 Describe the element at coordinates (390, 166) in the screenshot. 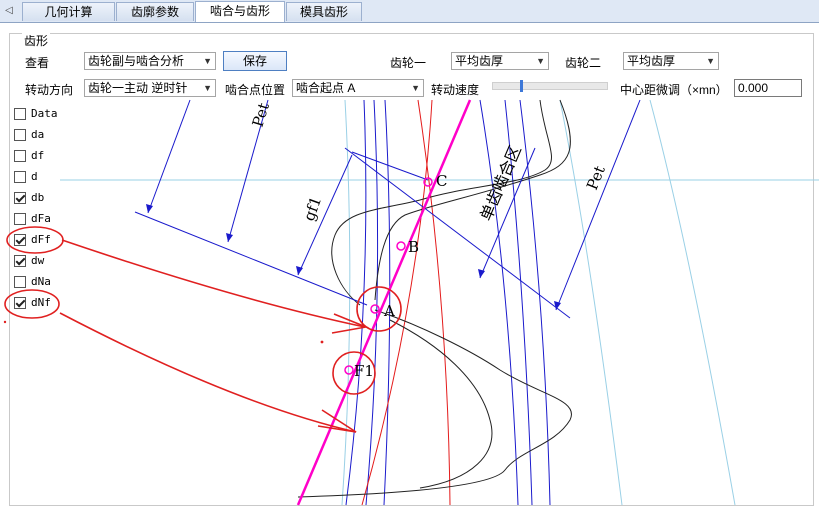

I see `c-tick-line` at that location.